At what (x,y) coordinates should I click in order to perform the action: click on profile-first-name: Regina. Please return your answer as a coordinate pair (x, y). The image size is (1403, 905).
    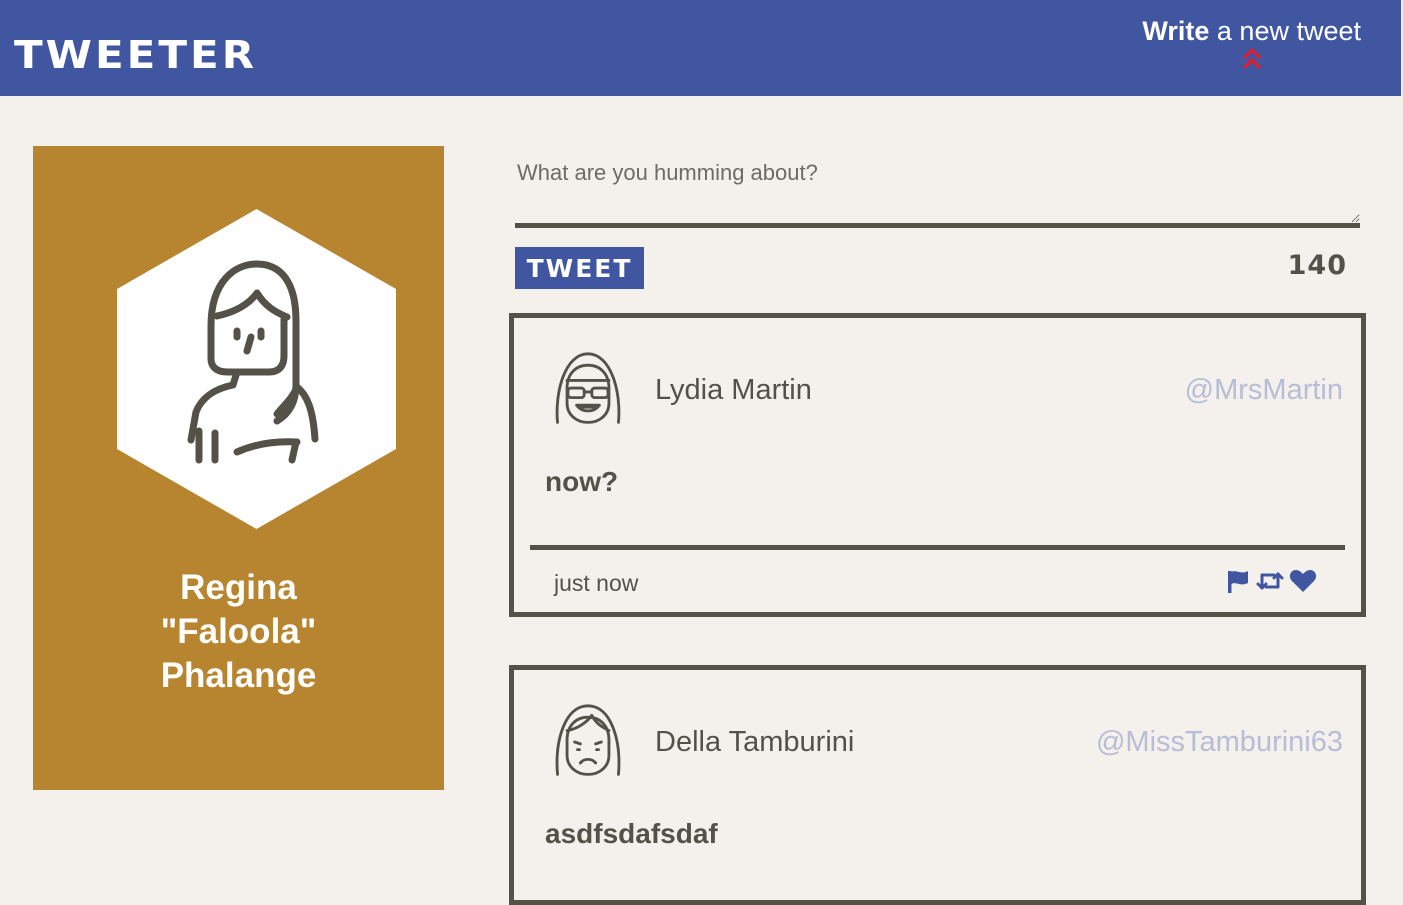
    Looking at the image, I should click on (238, 587).